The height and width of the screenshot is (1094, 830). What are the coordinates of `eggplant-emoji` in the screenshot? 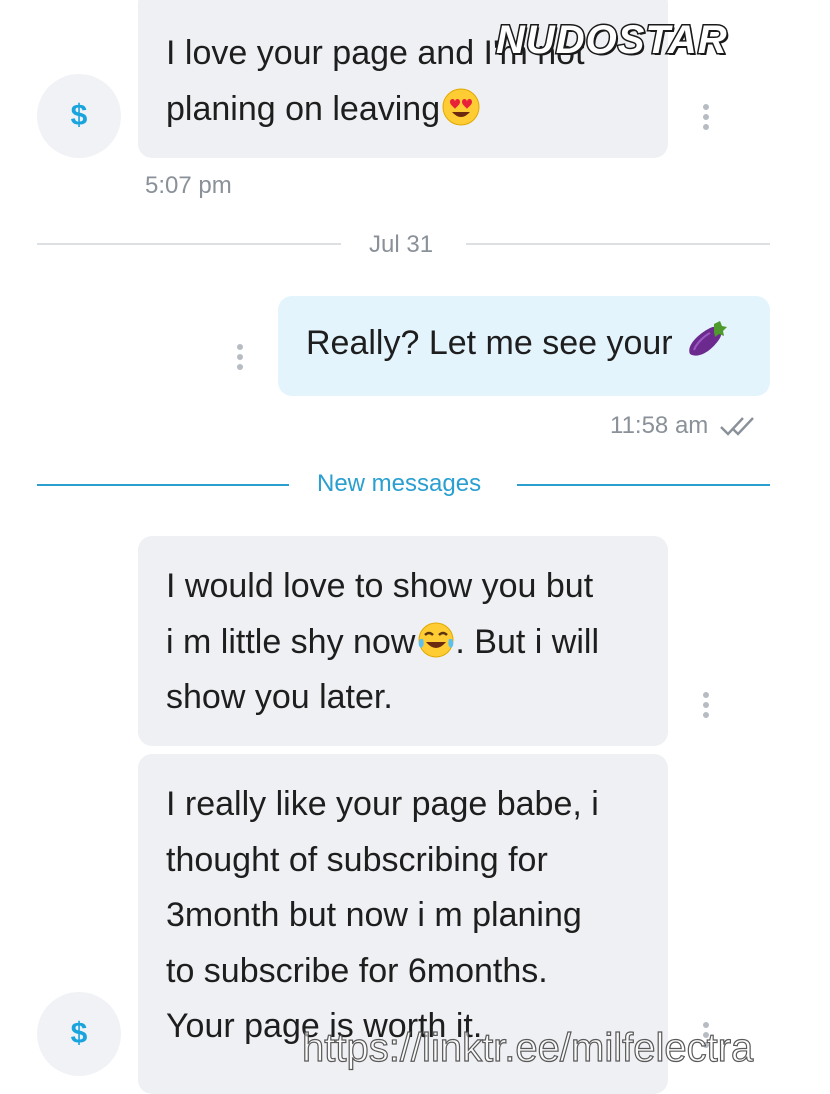 It's located at (708, 338).